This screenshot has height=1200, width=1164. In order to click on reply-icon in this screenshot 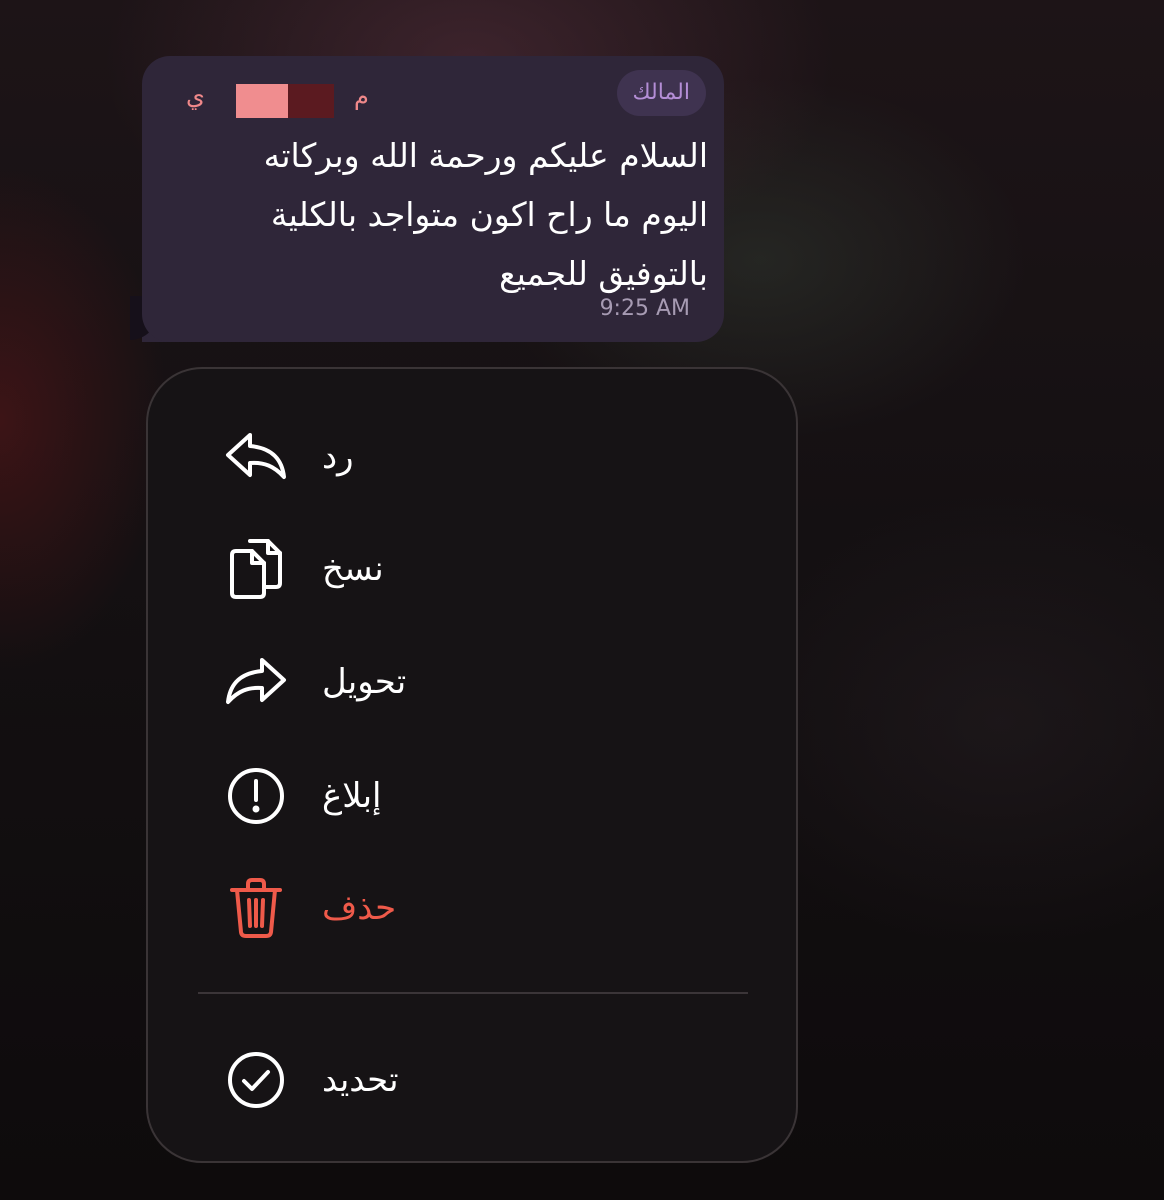, I will do `click(256, 457)`.